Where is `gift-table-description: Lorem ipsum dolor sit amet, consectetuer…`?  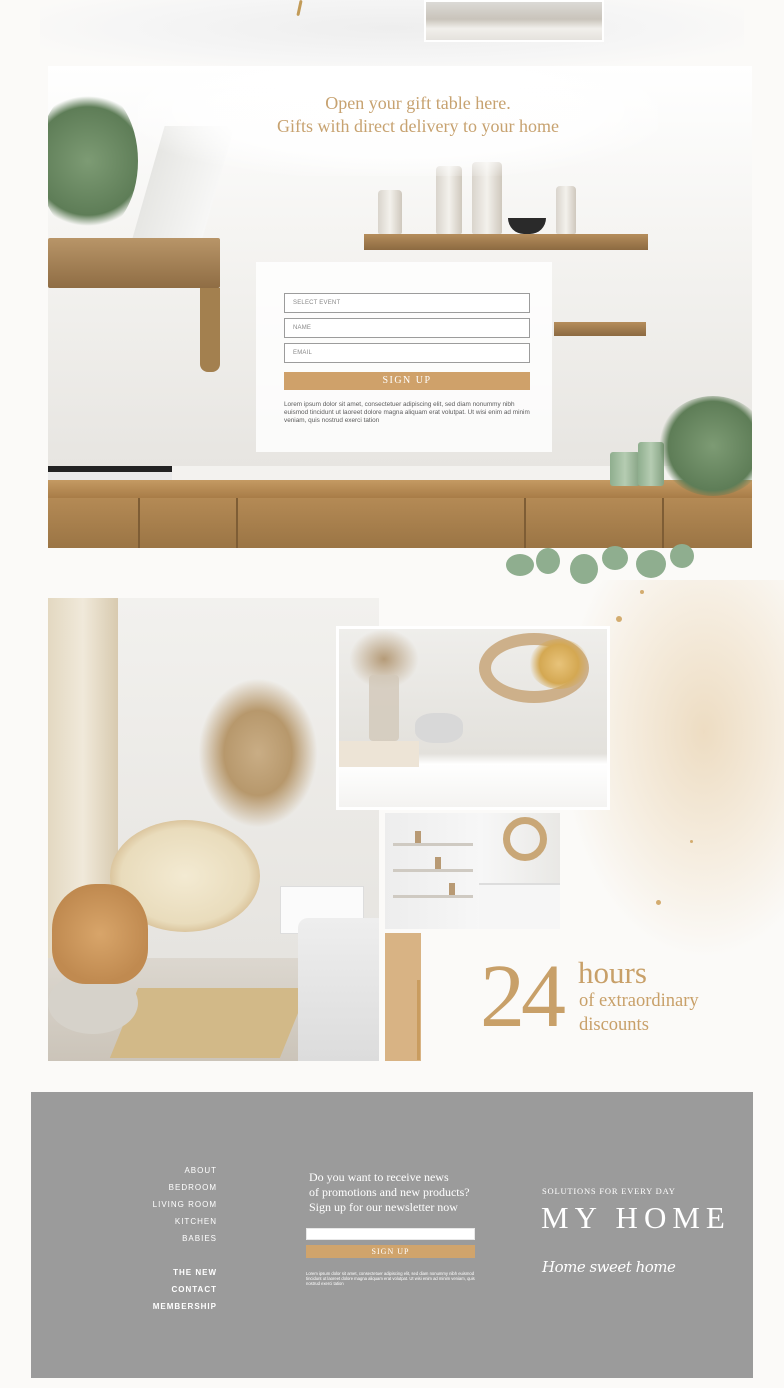
gift-table-description: Lorem ipsum dolor sit amet, consectetuer… is located at coordinates (407, 412).